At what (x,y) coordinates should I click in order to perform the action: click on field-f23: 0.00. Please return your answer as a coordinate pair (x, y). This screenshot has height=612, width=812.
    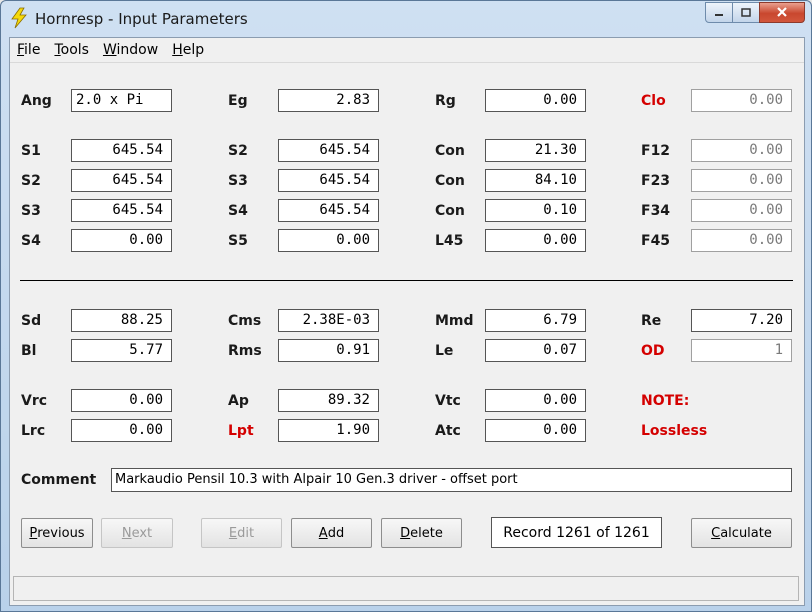
    Looking at the image, I should click on (741, 180).